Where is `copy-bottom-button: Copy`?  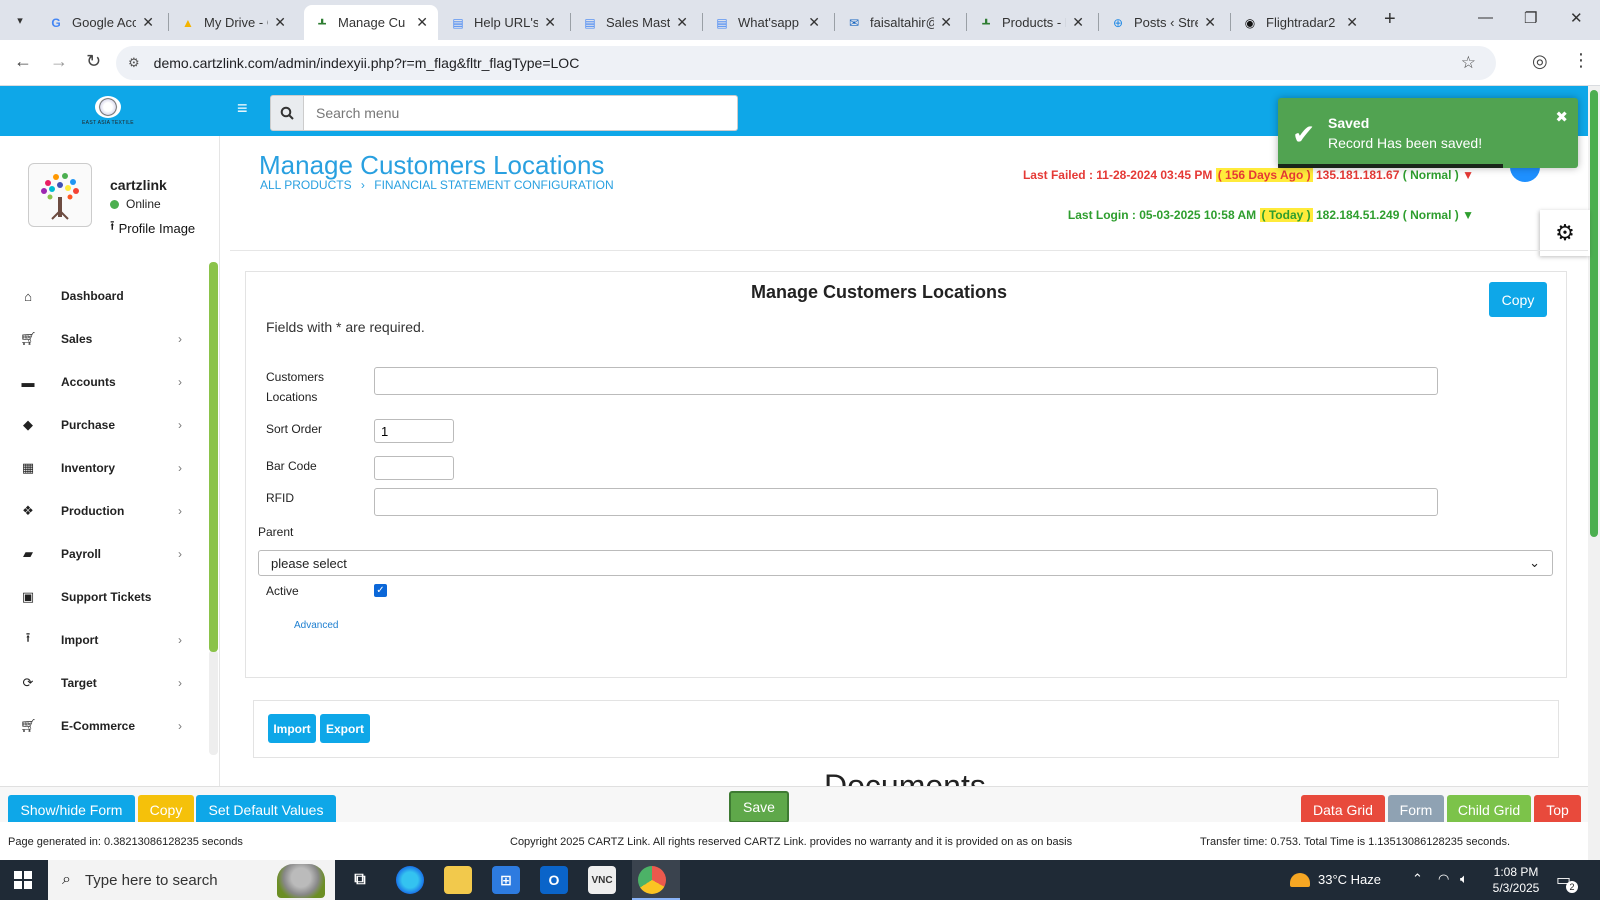 copy-bottom-button: Copy is located at coordinates (166, 810).